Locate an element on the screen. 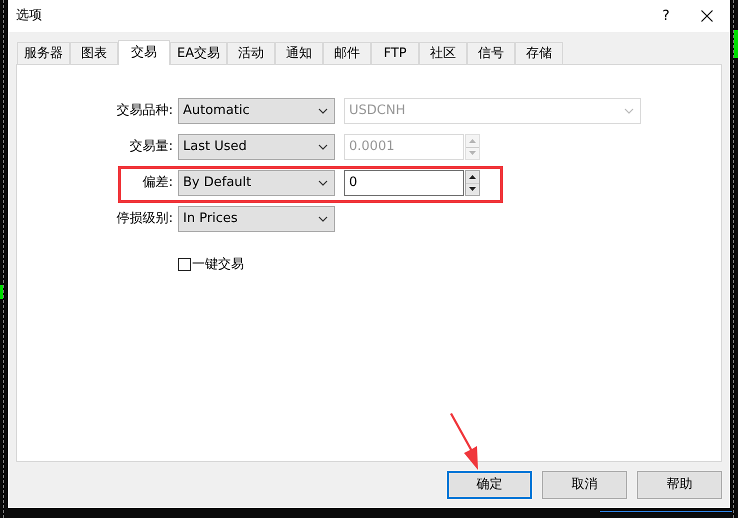  dialog-button: 确定 is located at coordinates (489, 485).